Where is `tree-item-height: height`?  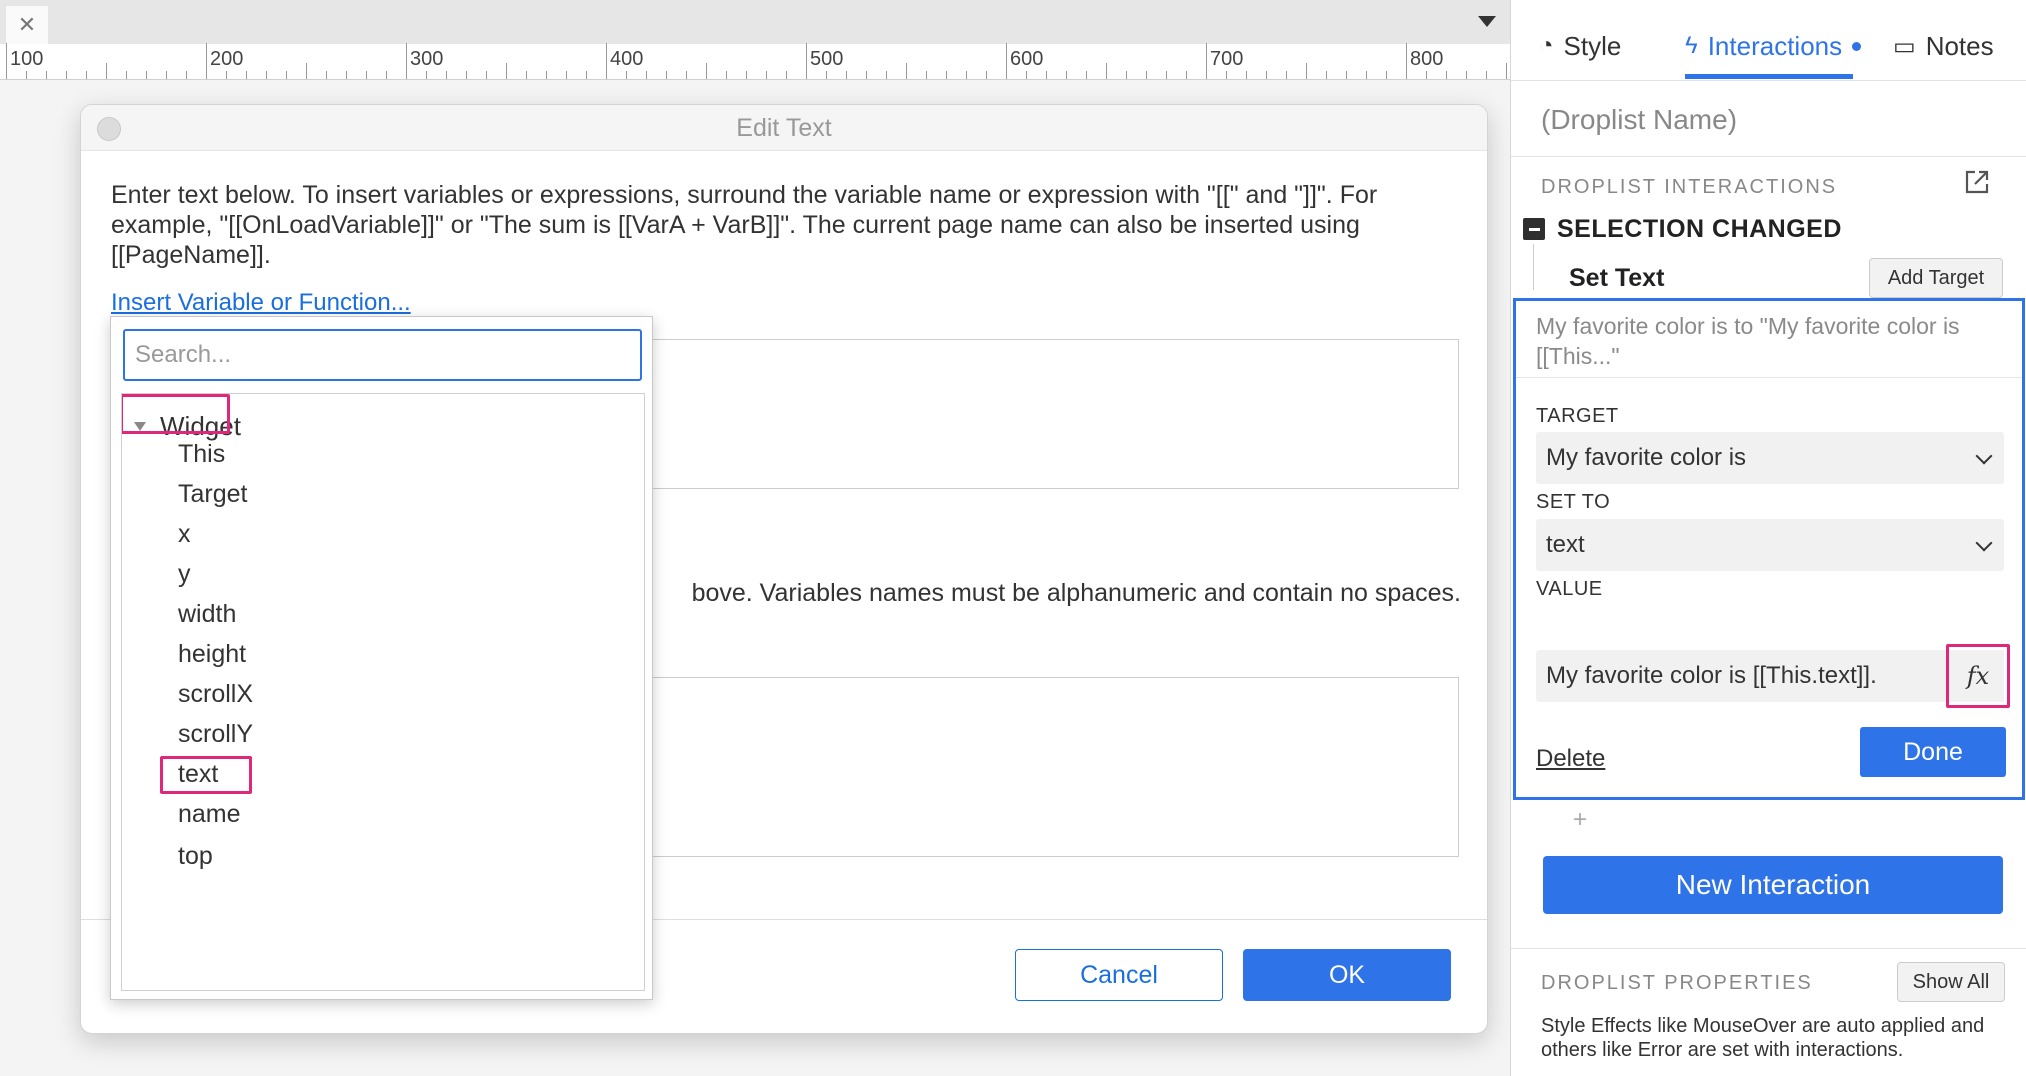
tree-item-height: height is located at coordinates (212, 654).